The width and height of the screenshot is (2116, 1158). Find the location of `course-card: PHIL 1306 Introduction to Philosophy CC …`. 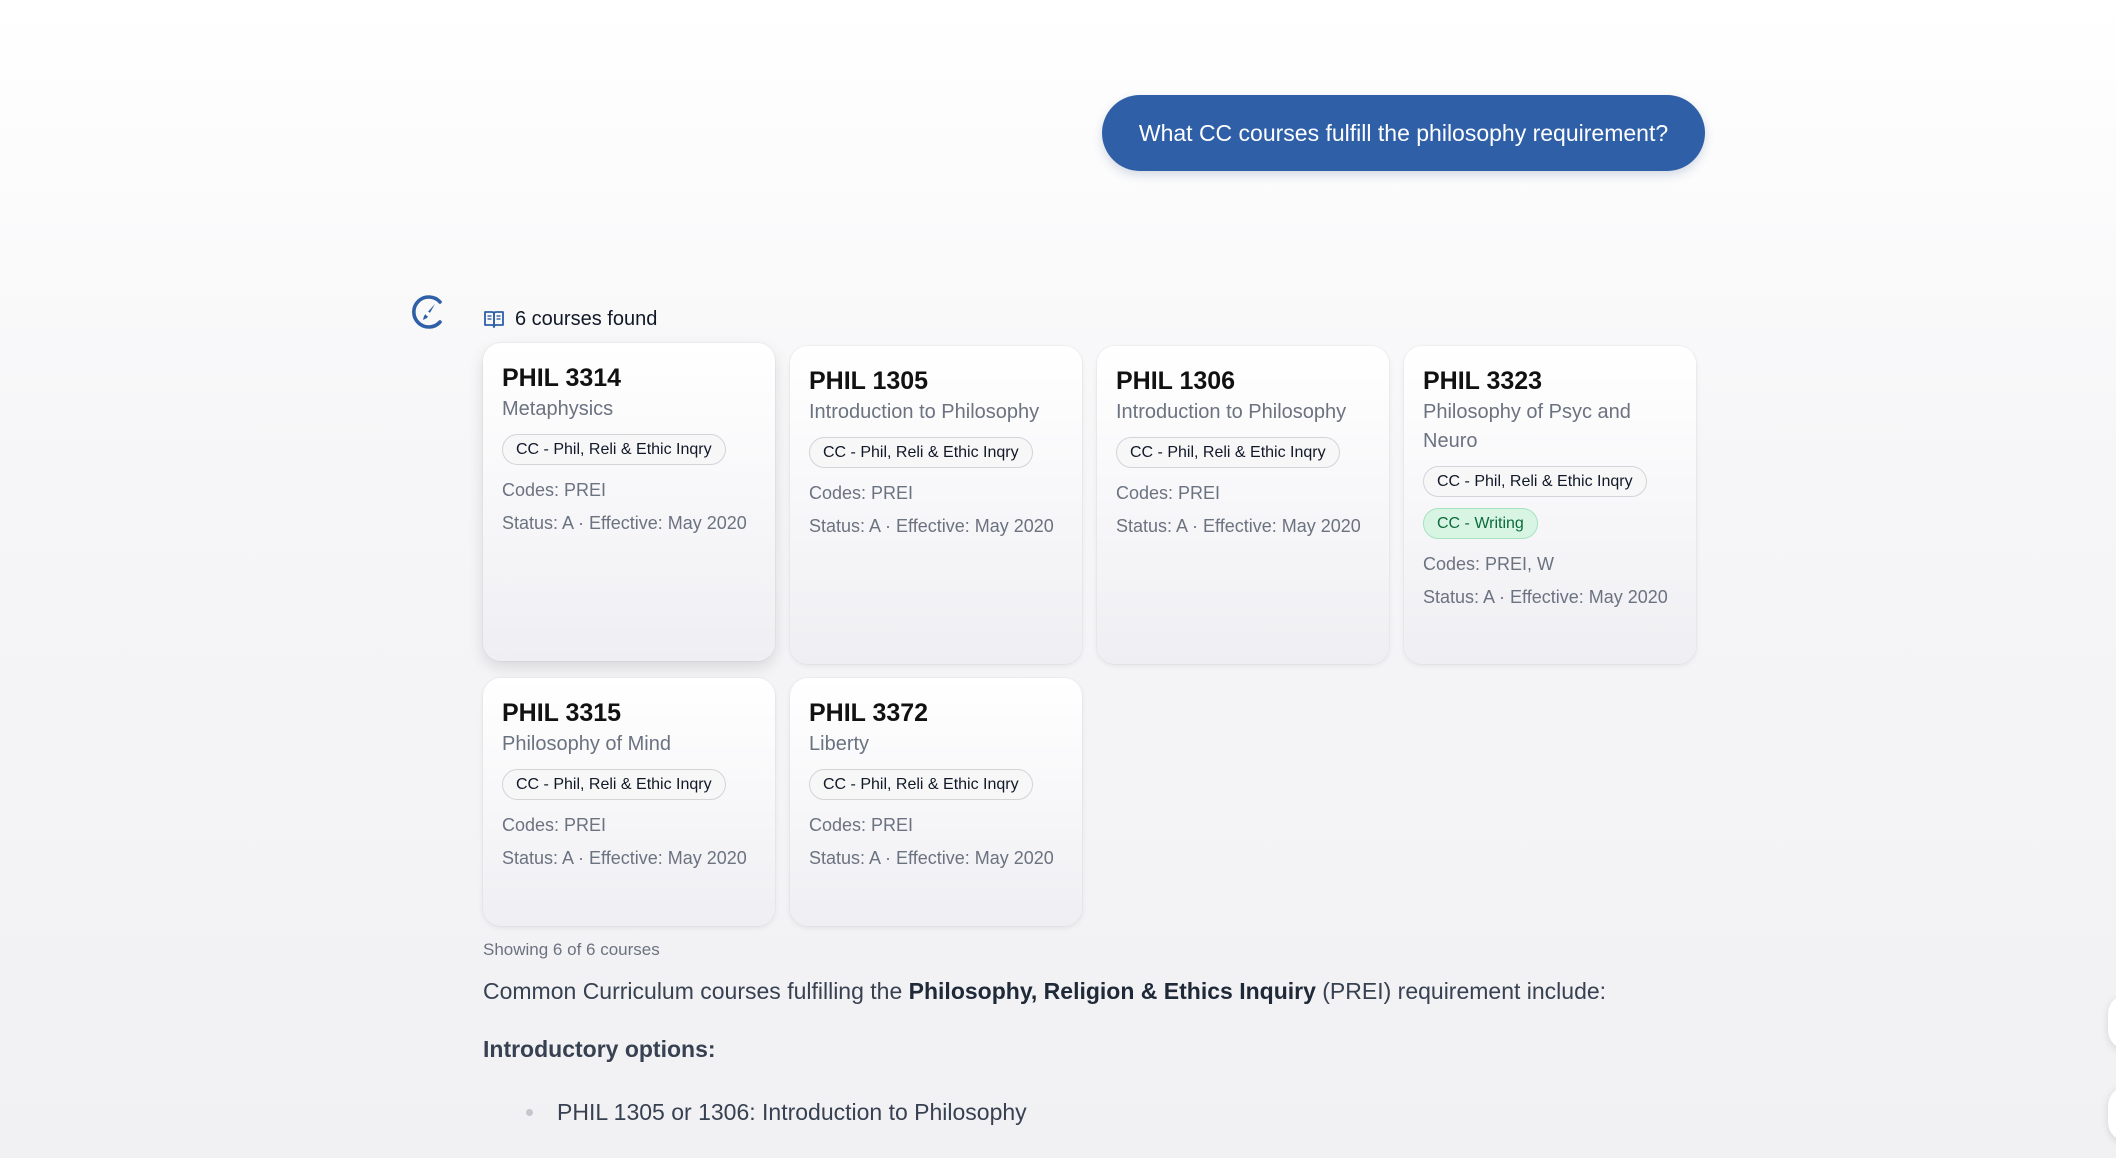

course-card: PHIL 1306 Introduction to Philosophy CC … is located at coordinates (1243, 505).